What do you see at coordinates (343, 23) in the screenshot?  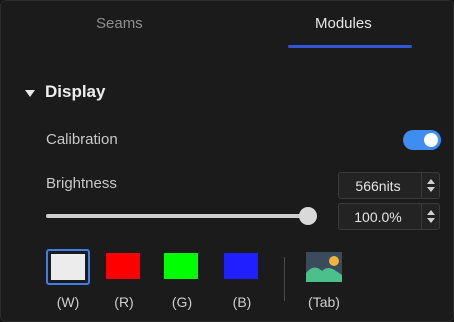 I see `tab-modules: Modules` at bounding box center [343, 23].